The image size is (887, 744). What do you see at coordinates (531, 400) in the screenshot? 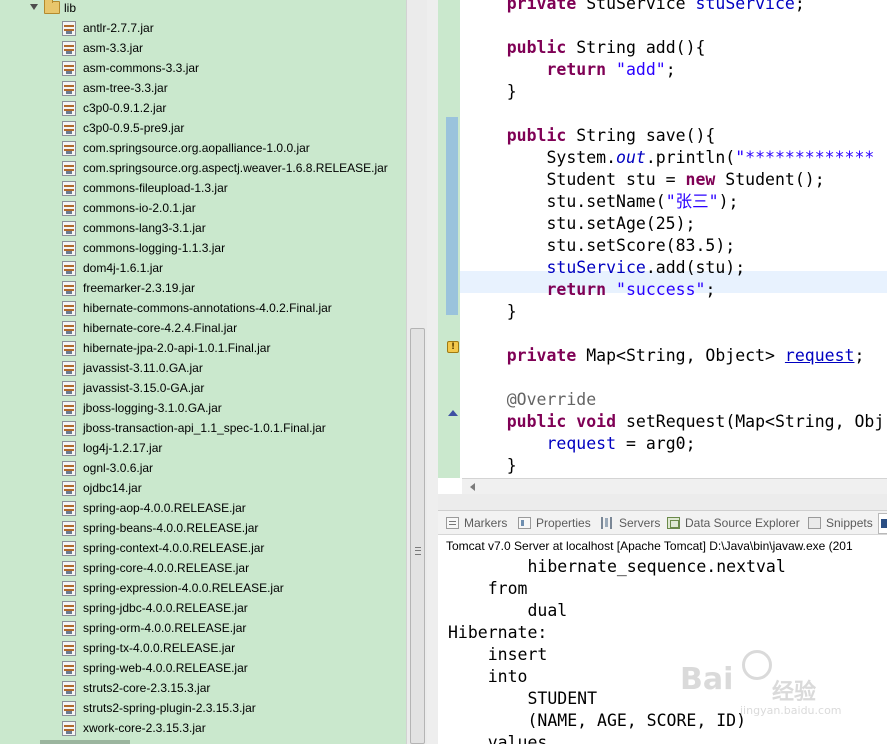
I see `code-line: @Override` at bounding box center [531, 400].